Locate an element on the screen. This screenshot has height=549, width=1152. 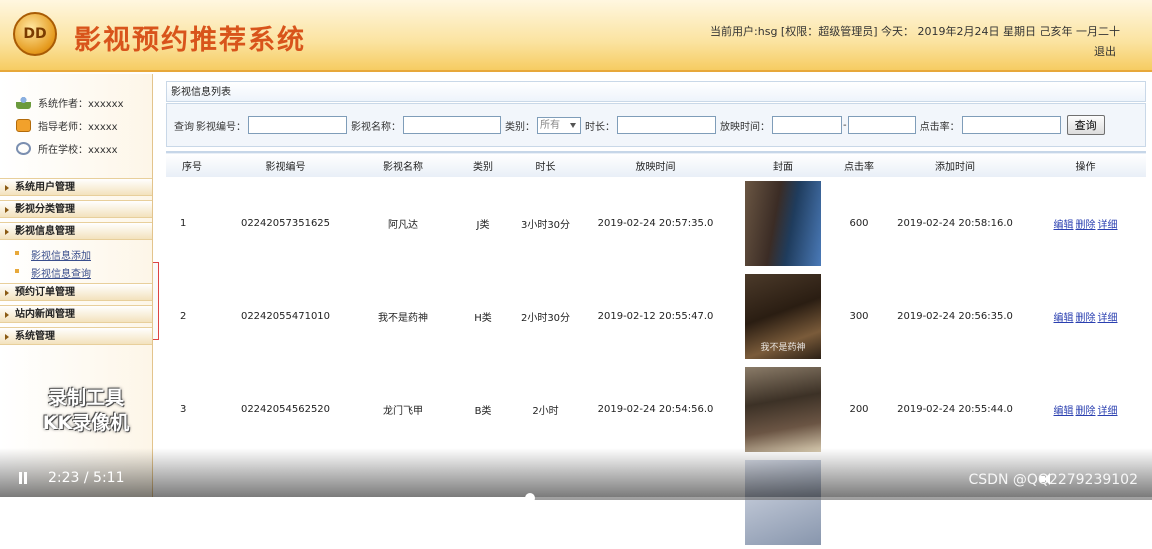
teacher-label: 指导老师：xxxxx is located at coordinates (78, 127).